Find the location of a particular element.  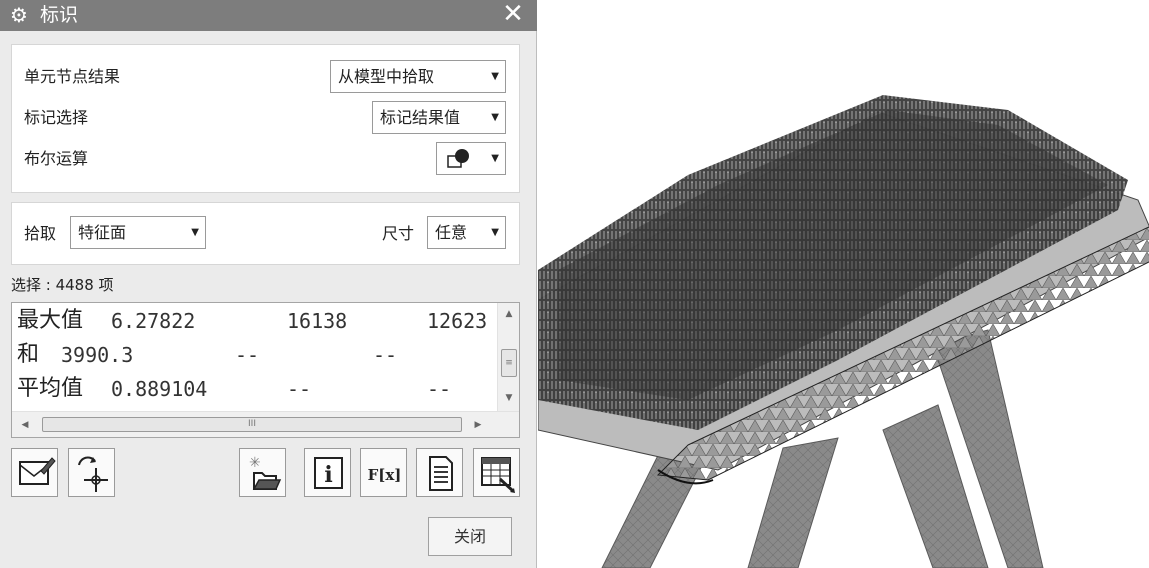

info-icon: i is located at coordinates (328, 473).